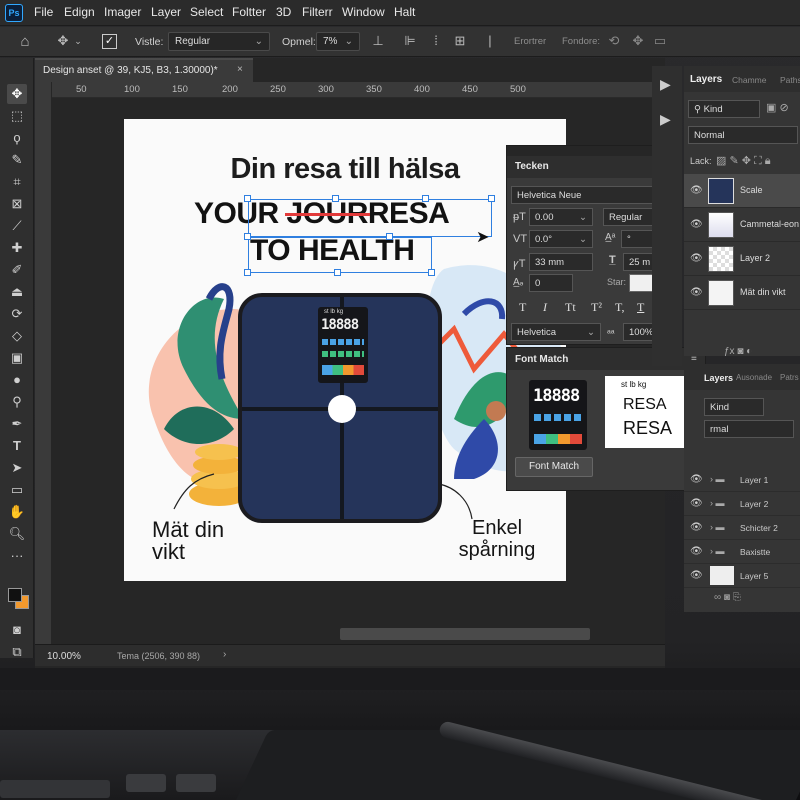 This screenshot has width=800, height=800. I want to click on menu-3d: 3D, so click(283, 12).